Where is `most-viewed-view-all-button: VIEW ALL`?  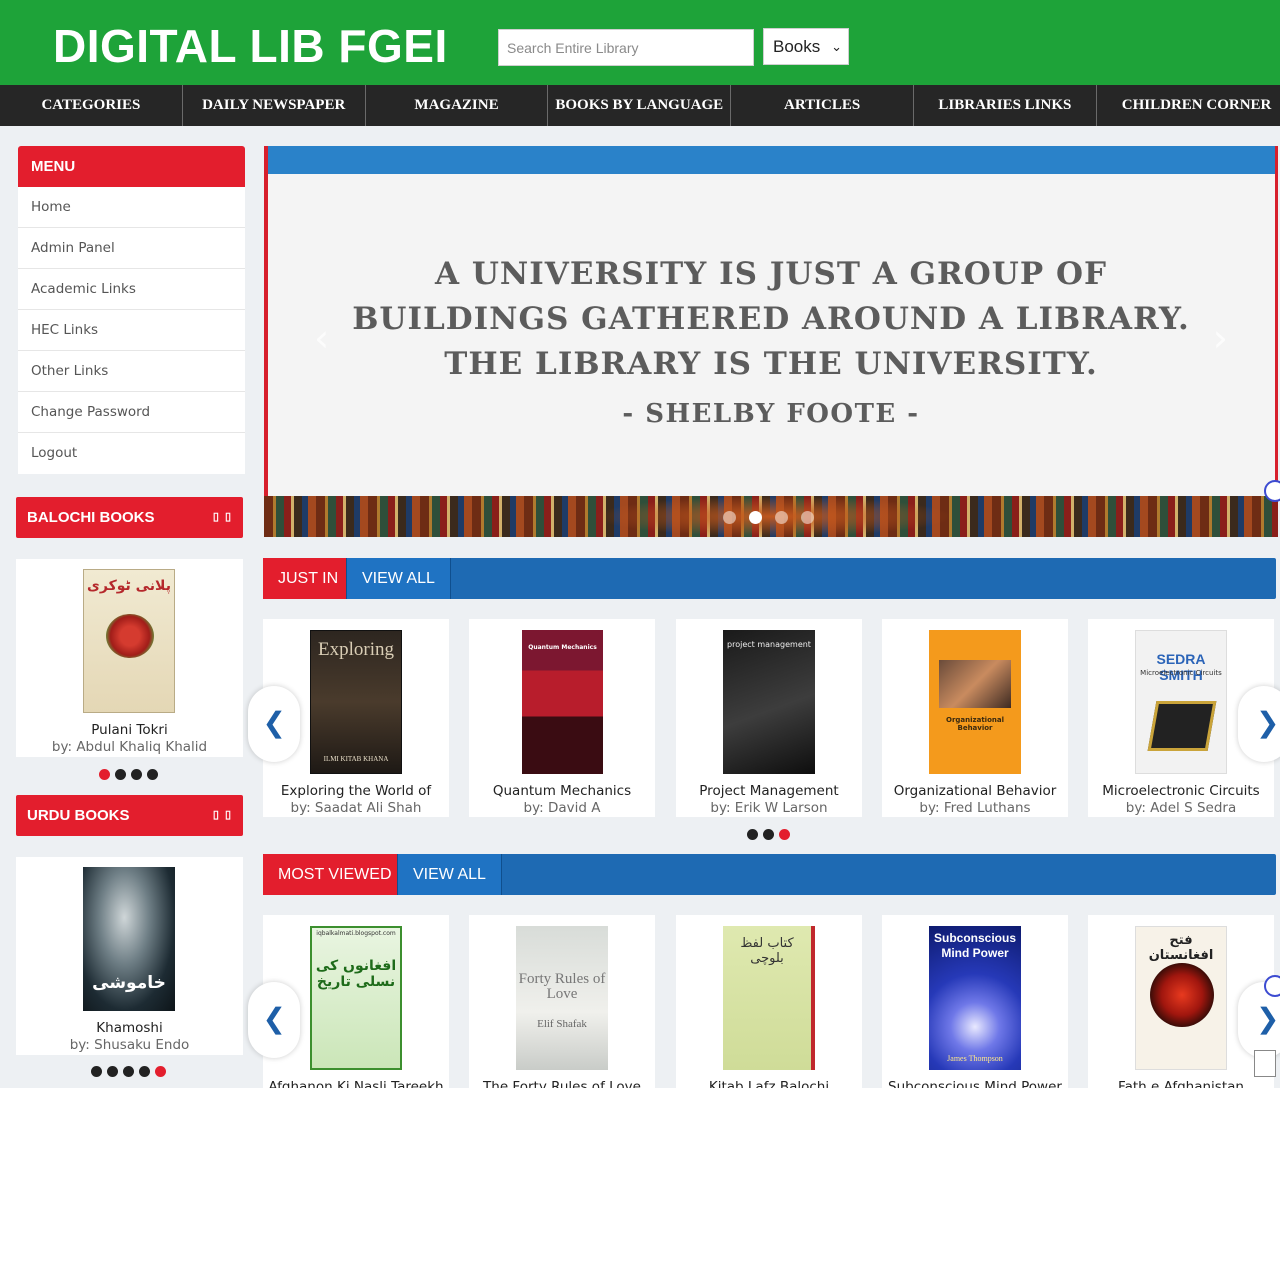 most-viewed-view-all-button: VIEW ALL is located at coordinates (449, 874).